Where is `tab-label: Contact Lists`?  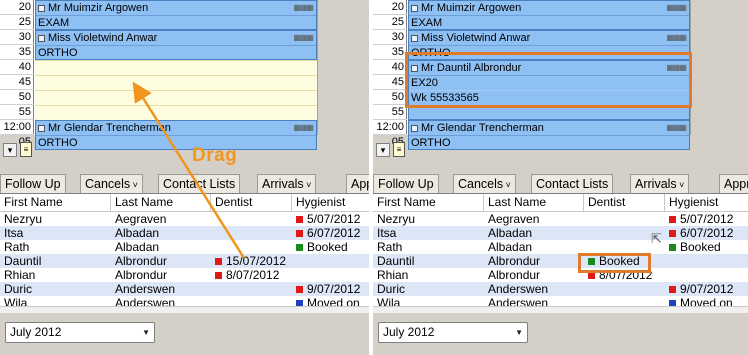 tab-label: Contact Lists is located at coordinates (572, 184).